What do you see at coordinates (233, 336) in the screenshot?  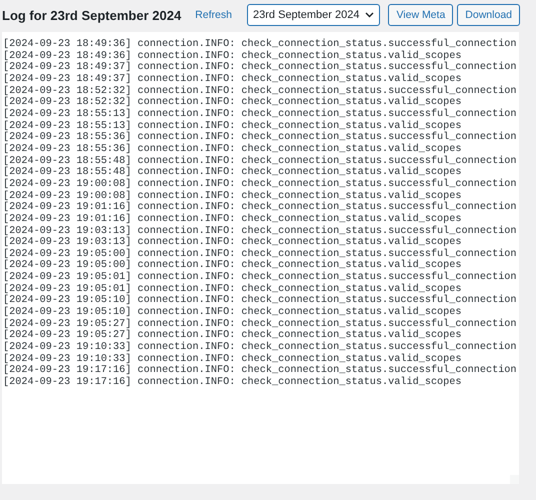 I see `log-line: [2024-09-23 19:05:27] connection.INFO: check_connection_status.valid_scopes` at bounding box center [233, 336].